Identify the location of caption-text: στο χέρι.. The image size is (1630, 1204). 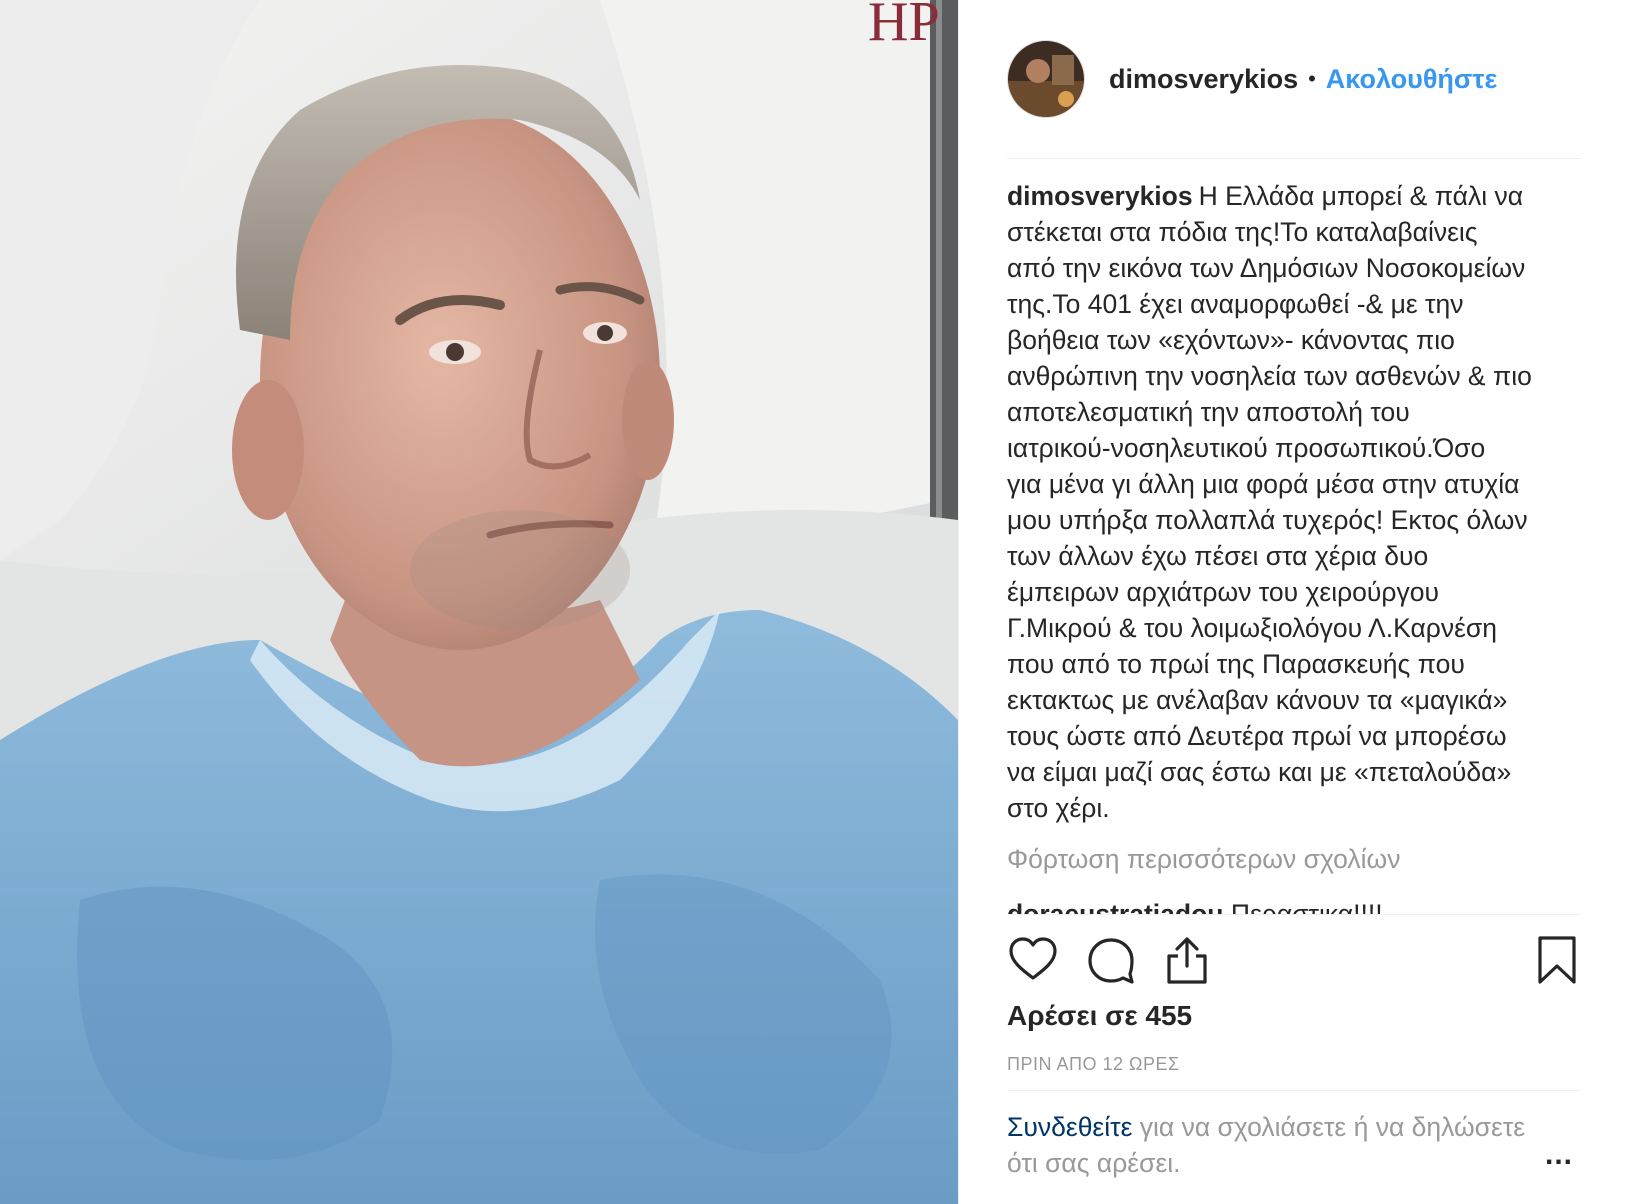
(1058, 808).